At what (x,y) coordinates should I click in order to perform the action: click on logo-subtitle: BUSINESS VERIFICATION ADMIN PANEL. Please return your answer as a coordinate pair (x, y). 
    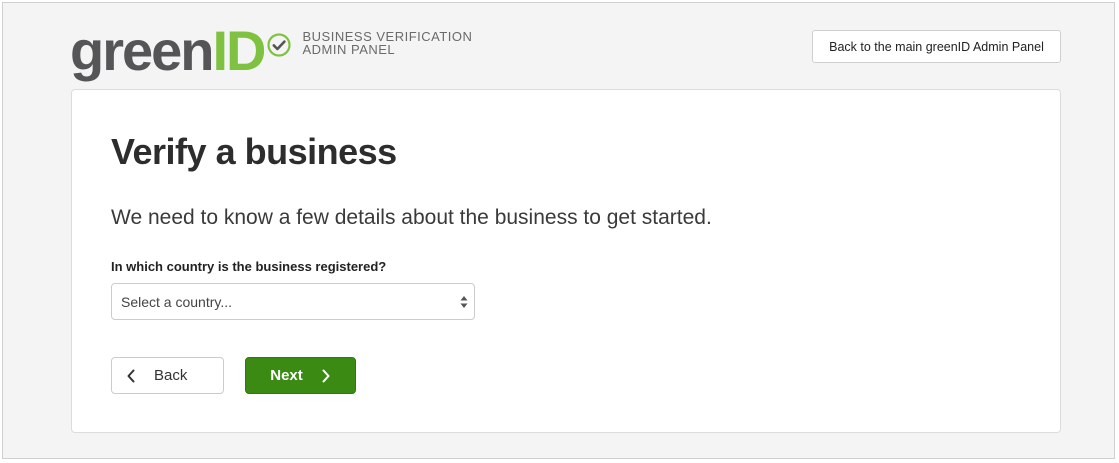
    Looking at the image, I should click on (388, 43).